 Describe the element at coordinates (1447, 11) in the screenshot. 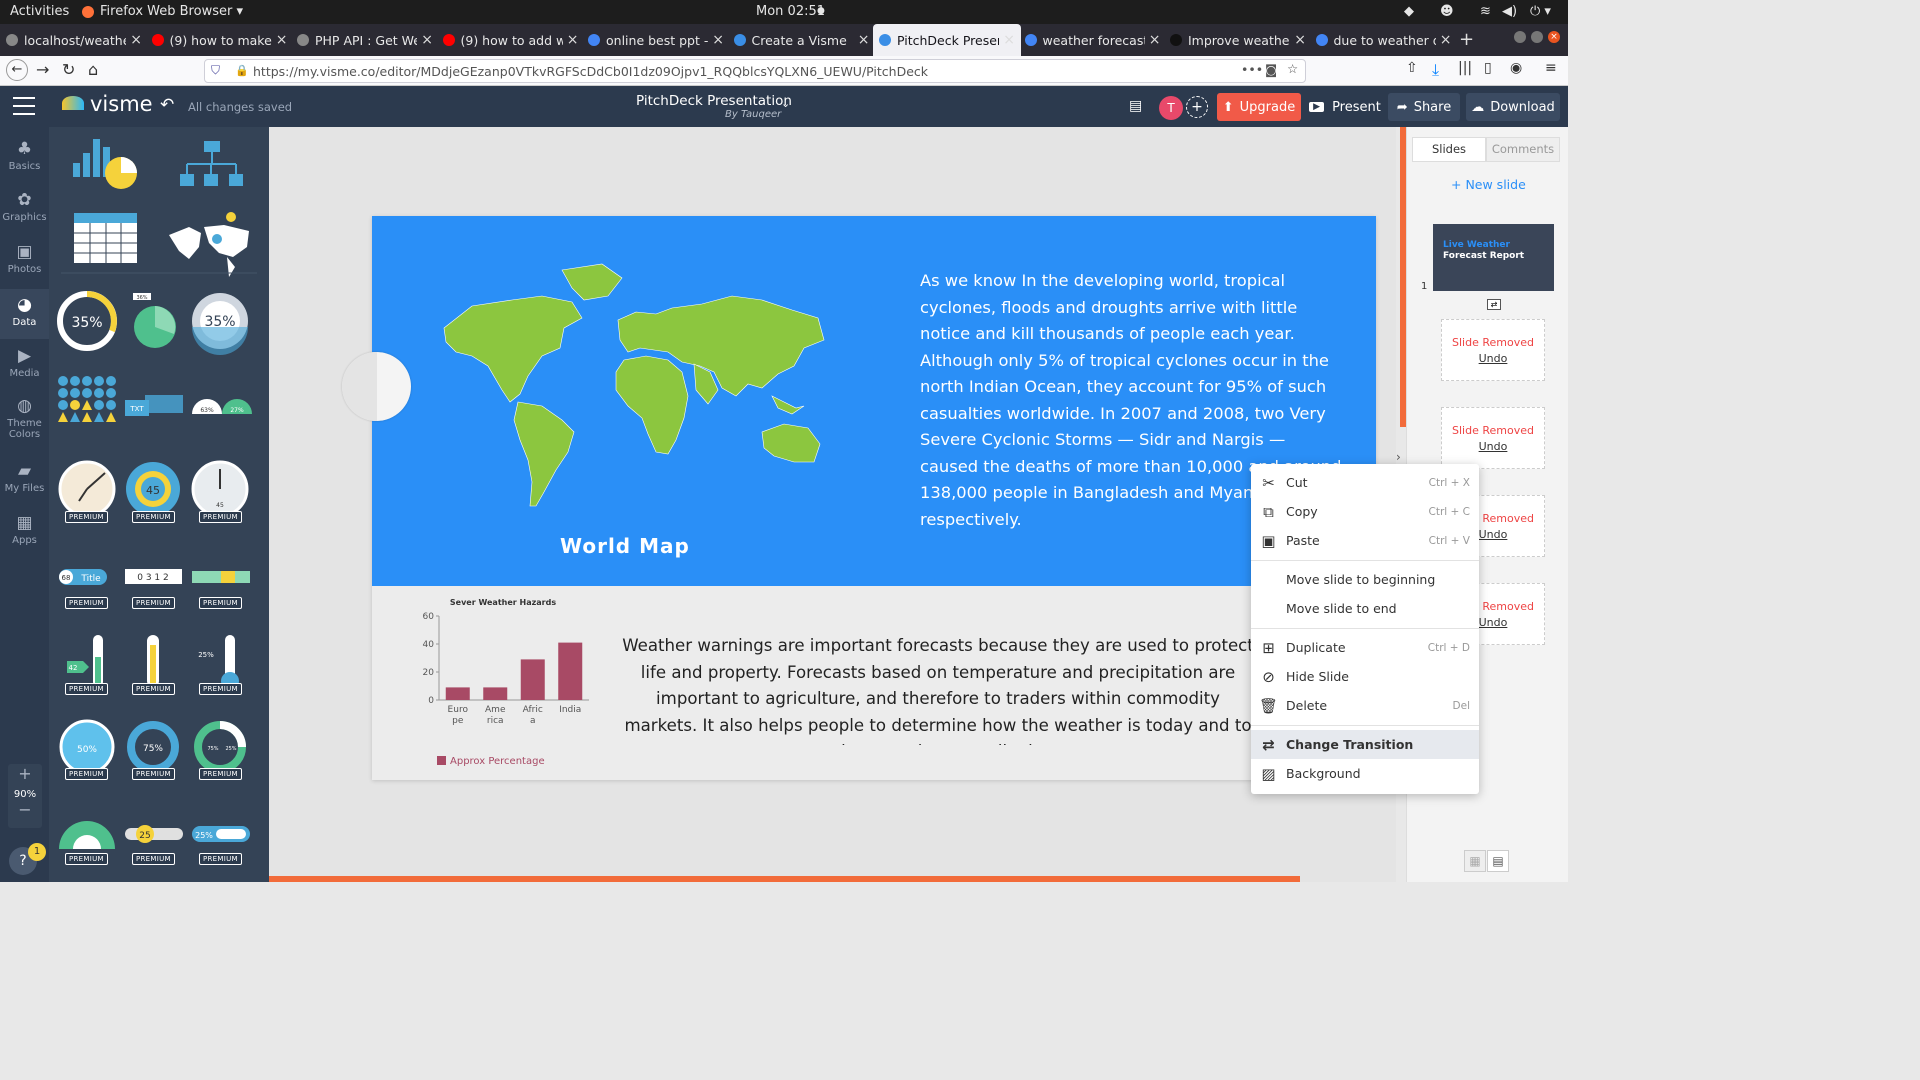

I see `discord-icon: ☻` at that location.